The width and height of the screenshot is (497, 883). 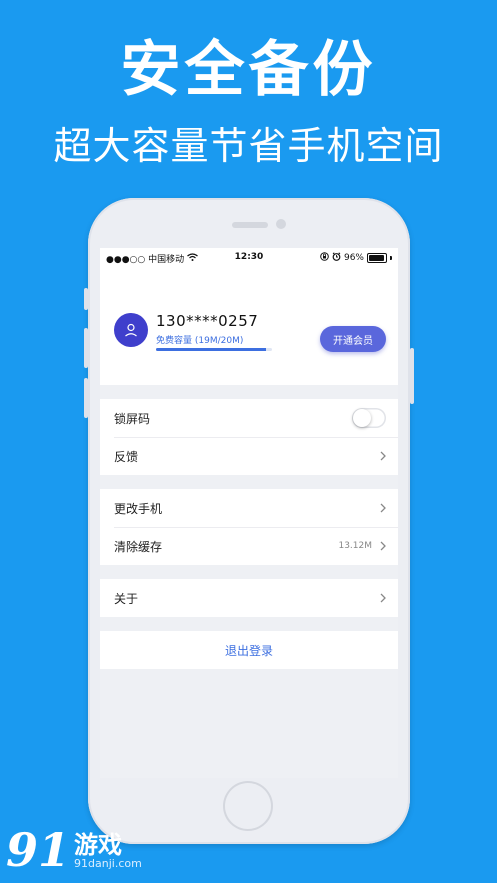 What do you see at coordinates (86, 398) in the screenshot?
I see `volume-down-button` at bounding box center [86, 398].